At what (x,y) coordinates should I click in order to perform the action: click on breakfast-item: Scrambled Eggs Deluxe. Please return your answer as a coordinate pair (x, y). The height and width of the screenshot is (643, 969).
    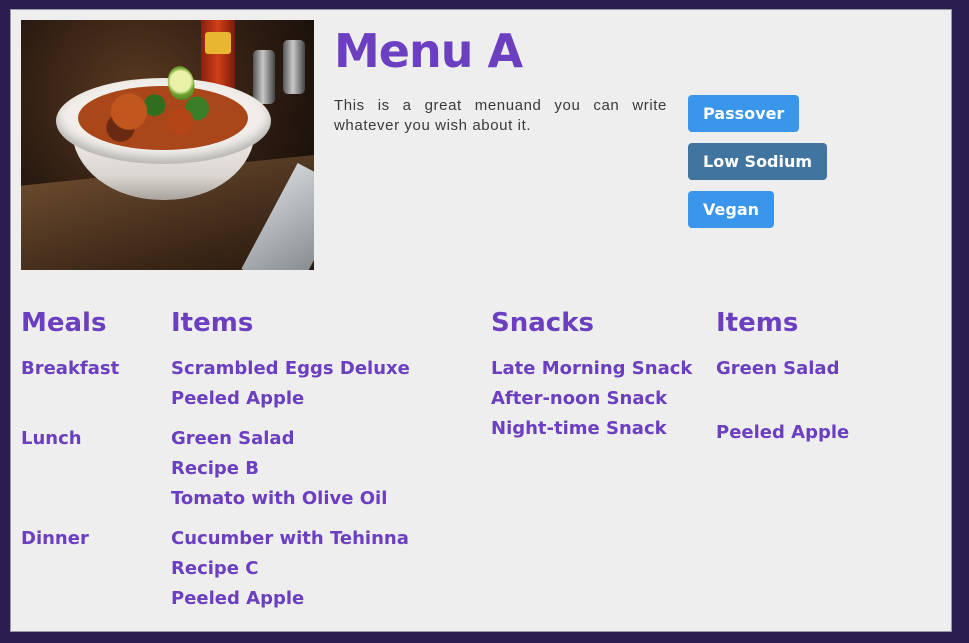
    Looking at the image, I should click on (290, 369).